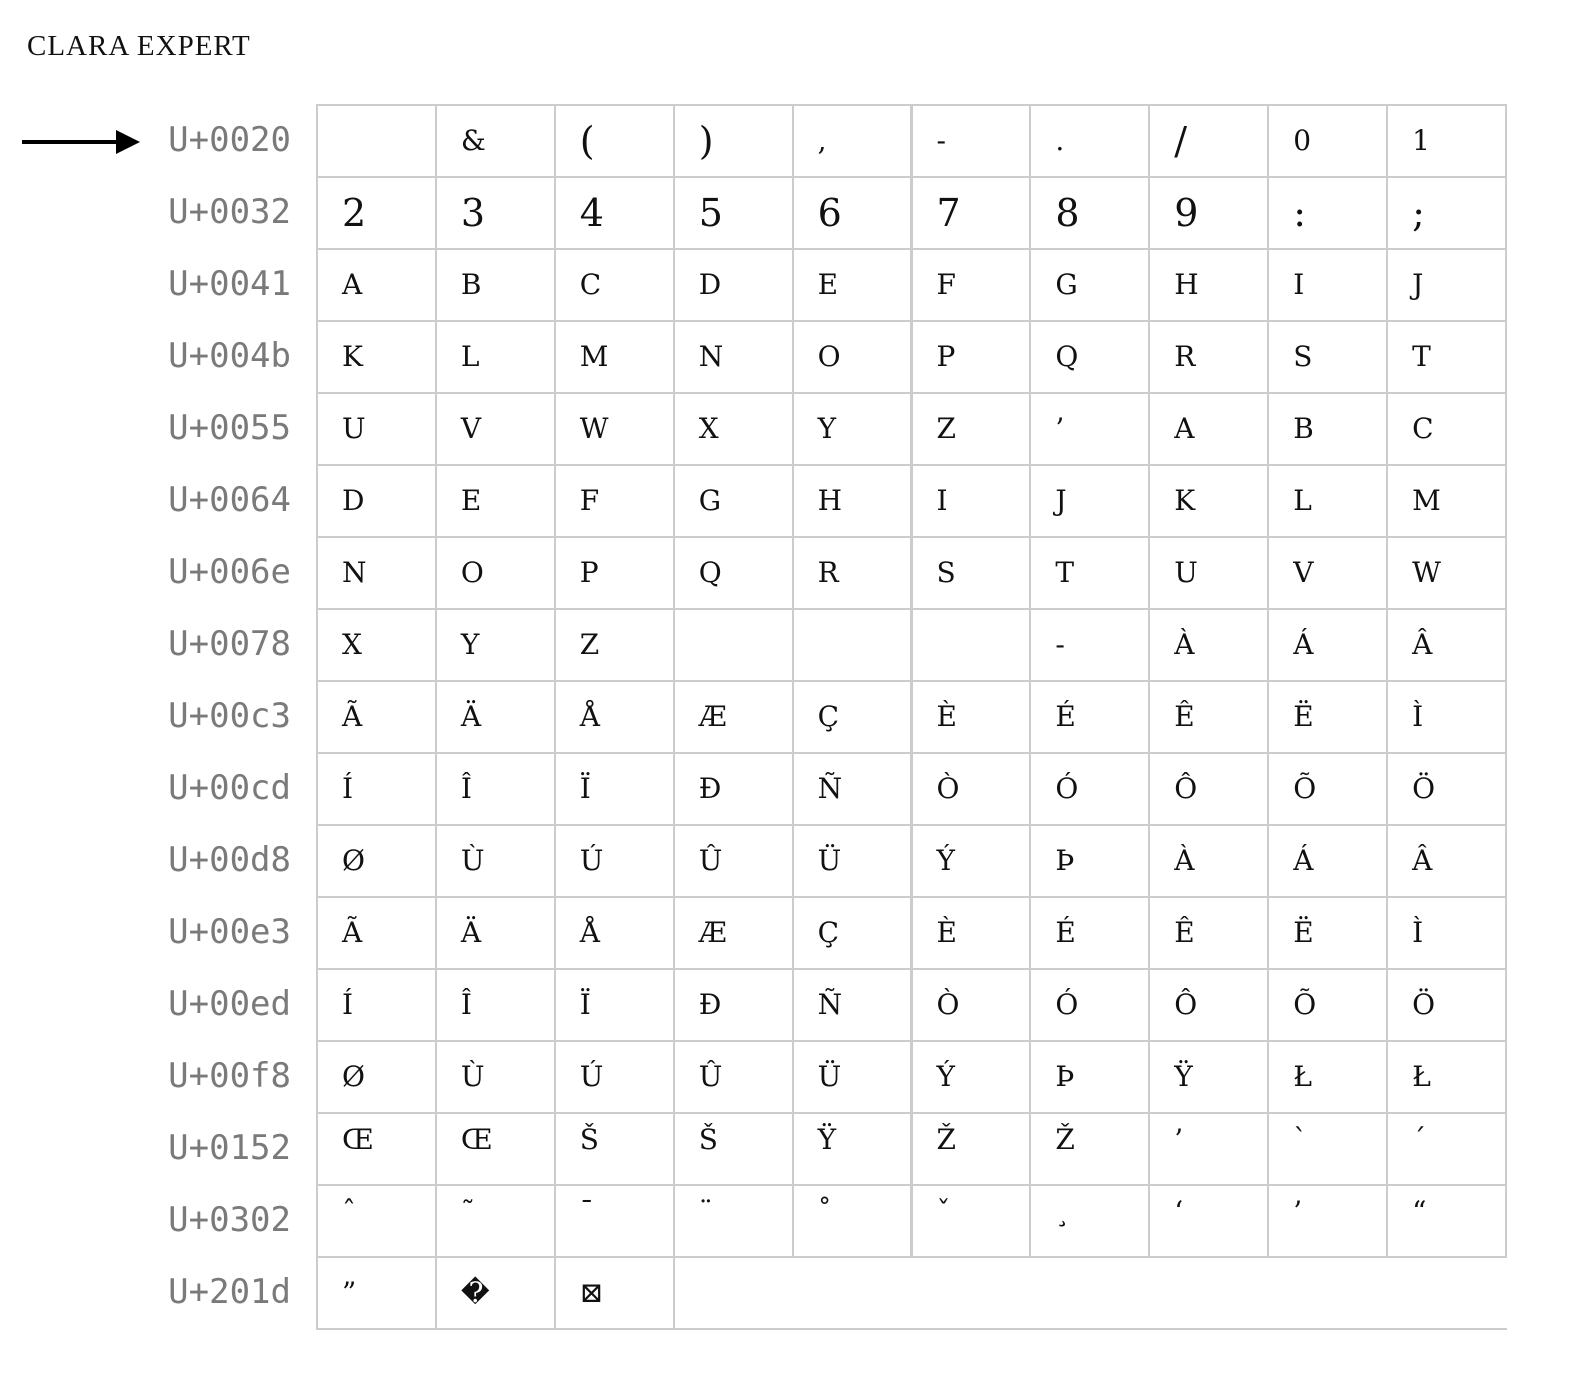 The image size is (1584, 1382). What do you see at coordinates (1328, 213) in the screenshot?
I see `glyph-cell: :` at bounding box center [1328, 213].